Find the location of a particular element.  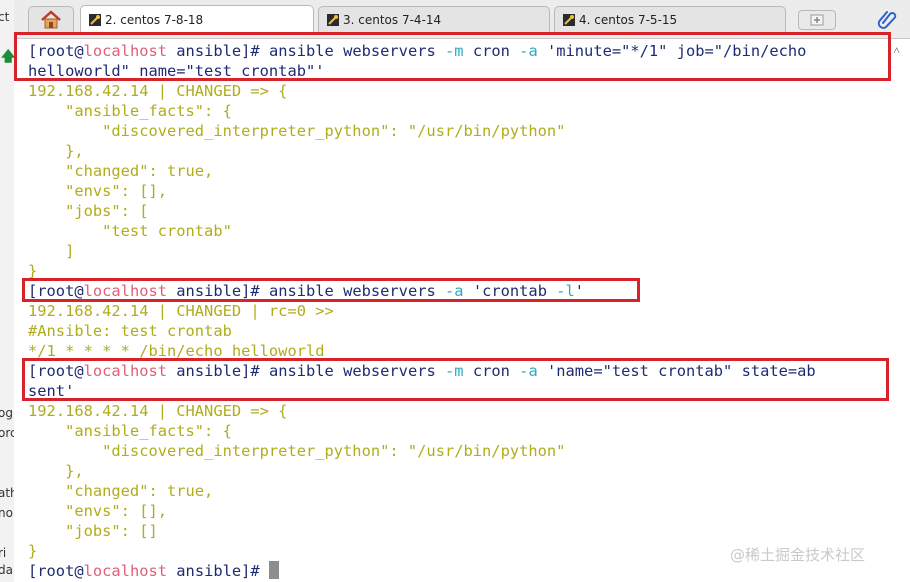

output-line: #Ansible: test crontab is located at coordinates (130, 331).